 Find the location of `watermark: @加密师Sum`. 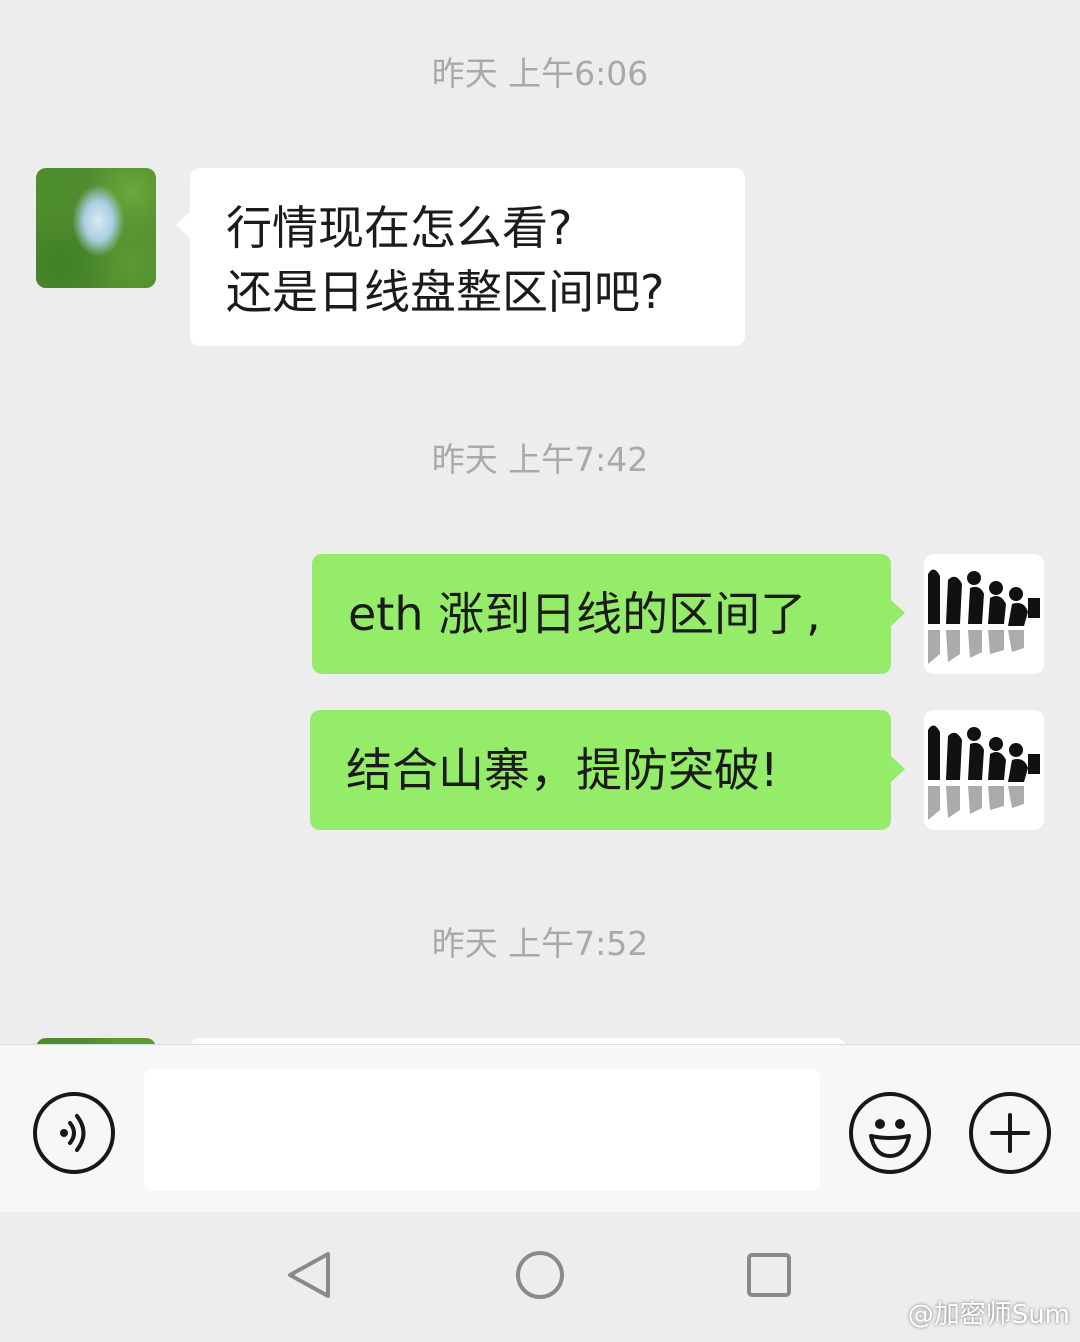

watermark: @加密师Sum is located at coordinates (988, 1315).